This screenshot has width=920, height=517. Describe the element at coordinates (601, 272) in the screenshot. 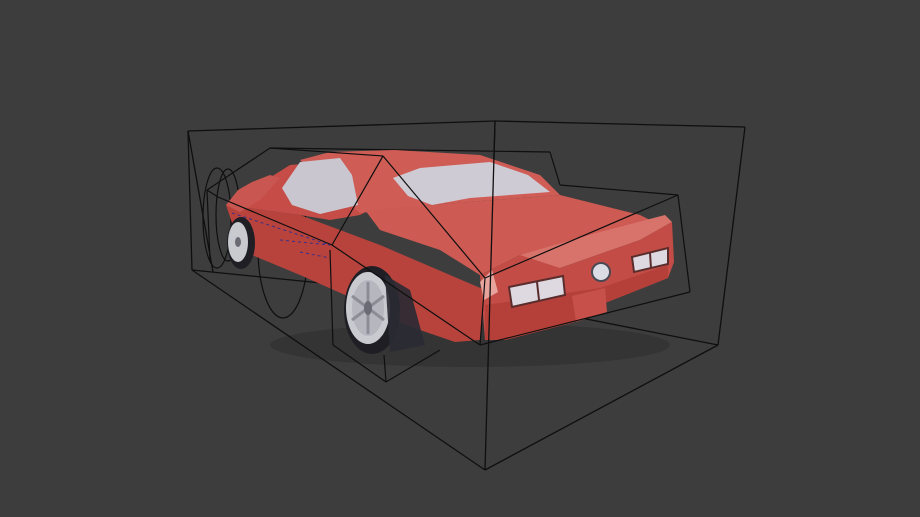

I see `rear-badge` at that location.